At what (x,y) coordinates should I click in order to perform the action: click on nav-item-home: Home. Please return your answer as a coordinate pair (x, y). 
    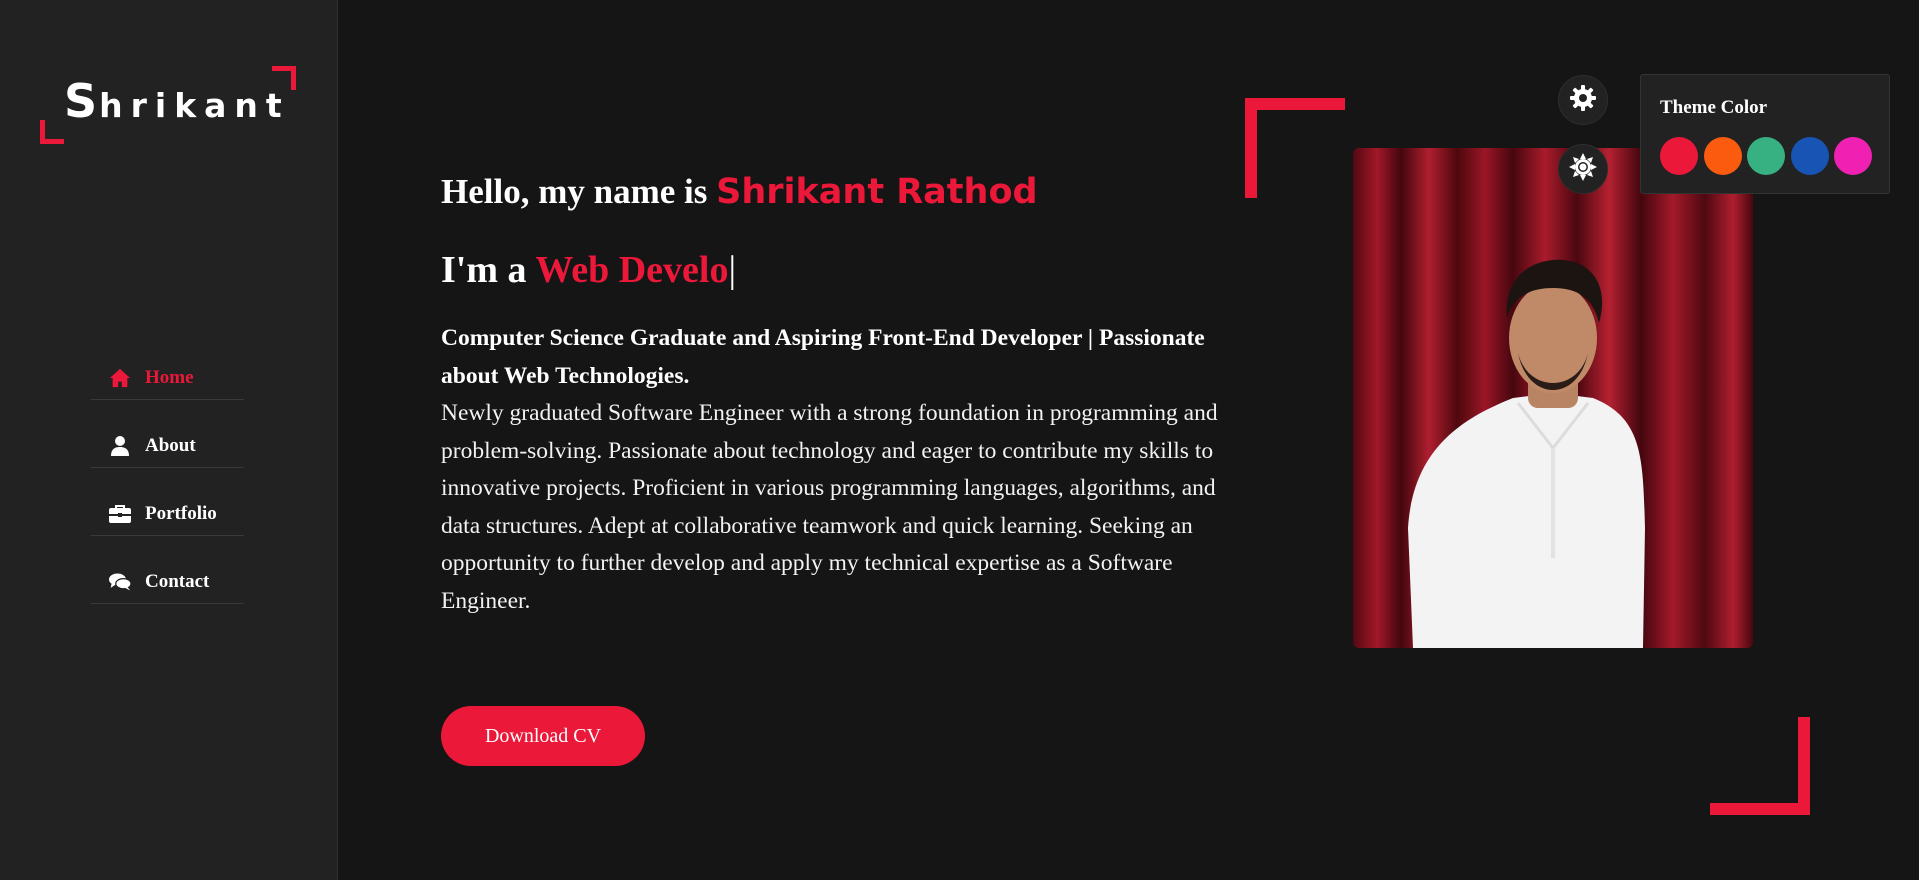
    Looking at the image, I should click on (167, 378).